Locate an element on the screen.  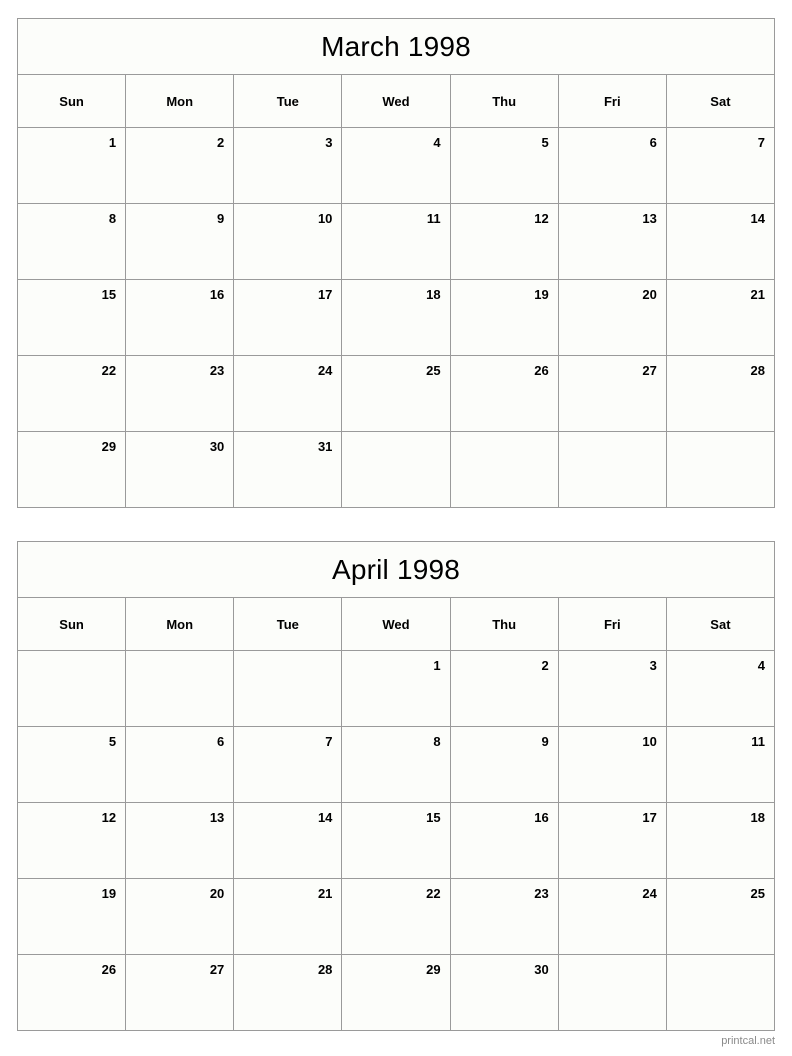
week-row: 29 30 31 is located at coordinates (396, 469).